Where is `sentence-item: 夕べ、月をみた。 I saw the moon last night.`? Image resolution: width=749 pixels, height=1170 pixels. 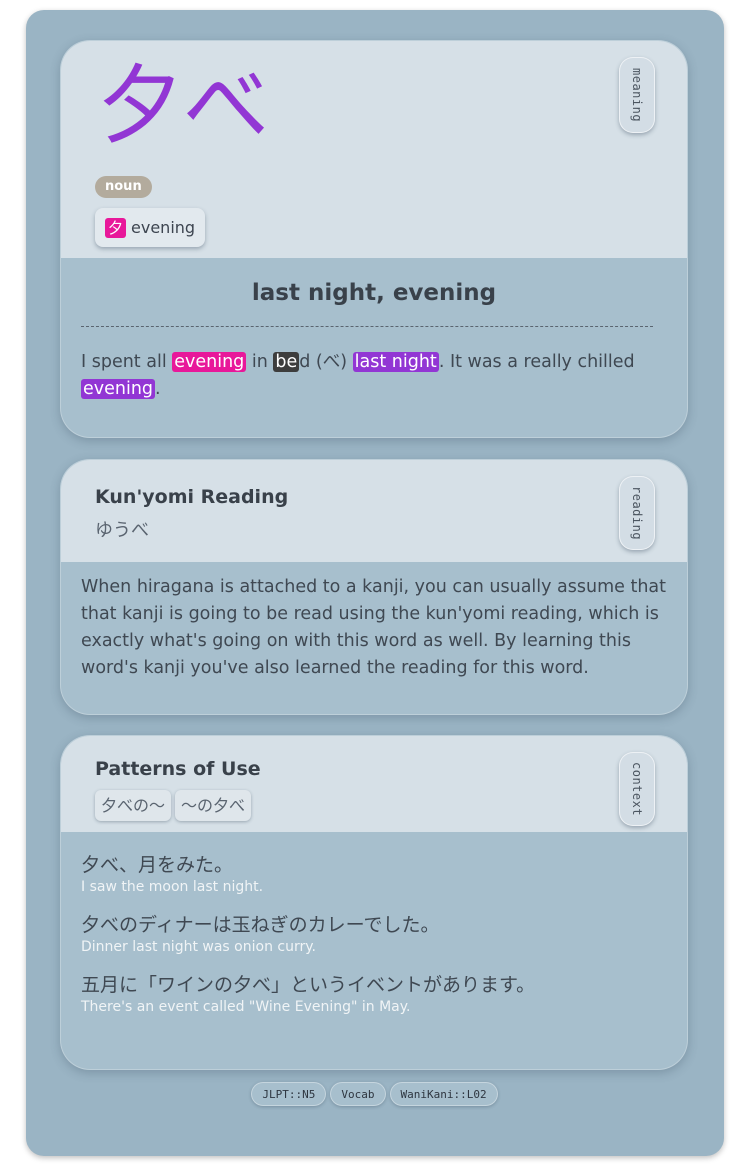
sentence-item: 夕べ、月をみた。 I saw the moon last night. is located at coordinates (374, 874).